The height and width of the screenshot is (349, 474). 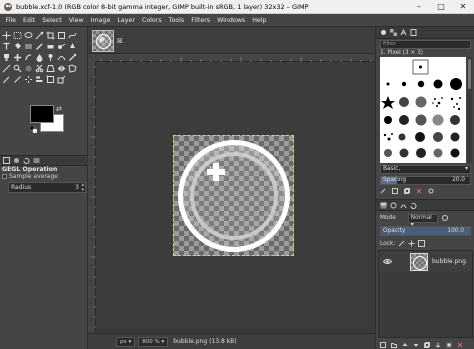 I want to click on unified-transform-tool-icon, so click(x=61, y=35).